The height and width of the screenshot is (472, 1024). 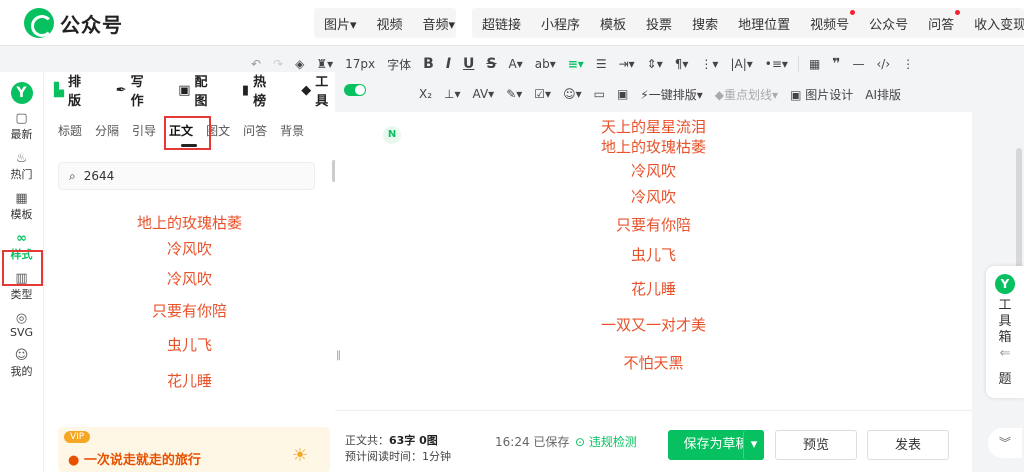 What do you see at coordinates (560, 23) in the screenshot?
I see `menu-miniprogram: 小程序` at bounding box center [560, 23].